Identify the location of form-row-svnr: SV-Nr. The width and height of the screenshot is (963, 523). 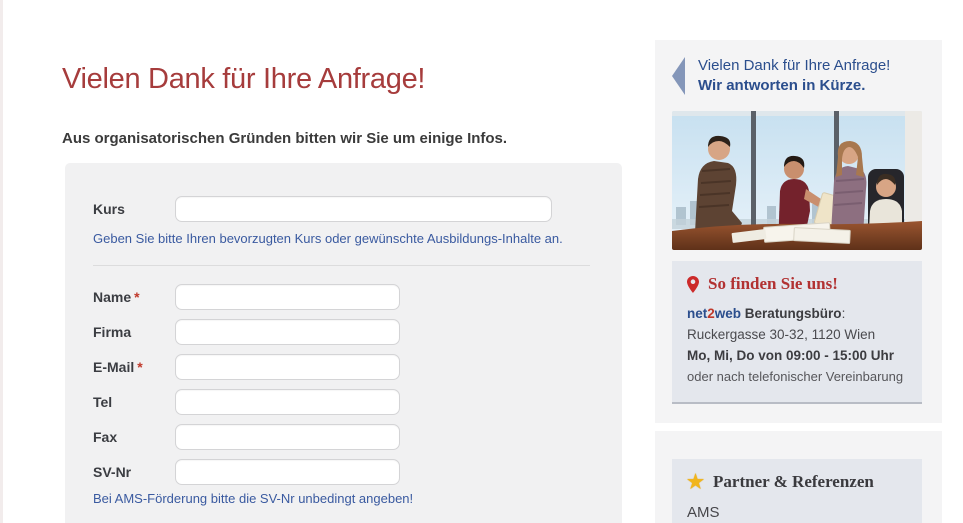
(341, 472).